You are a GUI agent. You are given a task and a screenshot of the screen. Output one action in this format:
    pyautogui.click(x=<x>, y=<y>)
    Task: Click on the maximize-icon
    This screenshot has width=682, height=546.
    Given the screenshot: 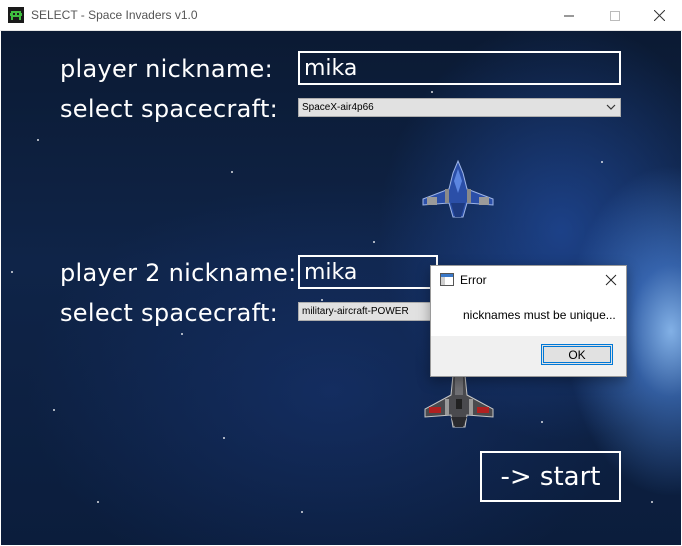 What is the action you would take?
    pyautogui.click(x=615, y=15)
    